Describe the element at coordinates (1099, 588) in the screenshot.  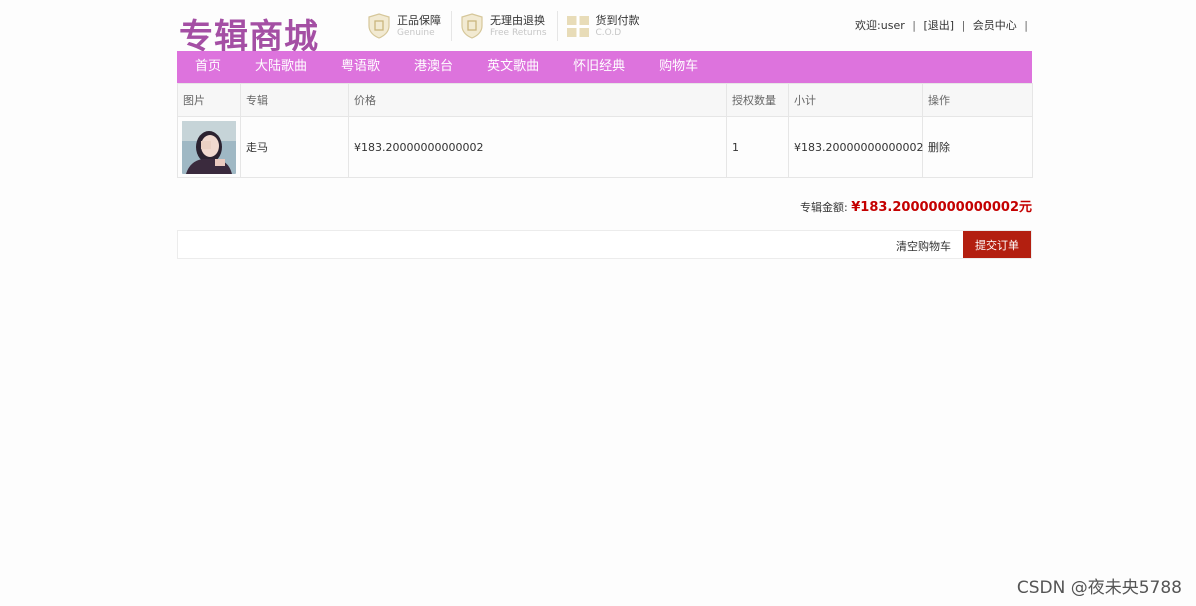
I see `watermark-text: CSDN @夜未央5788` at that location.